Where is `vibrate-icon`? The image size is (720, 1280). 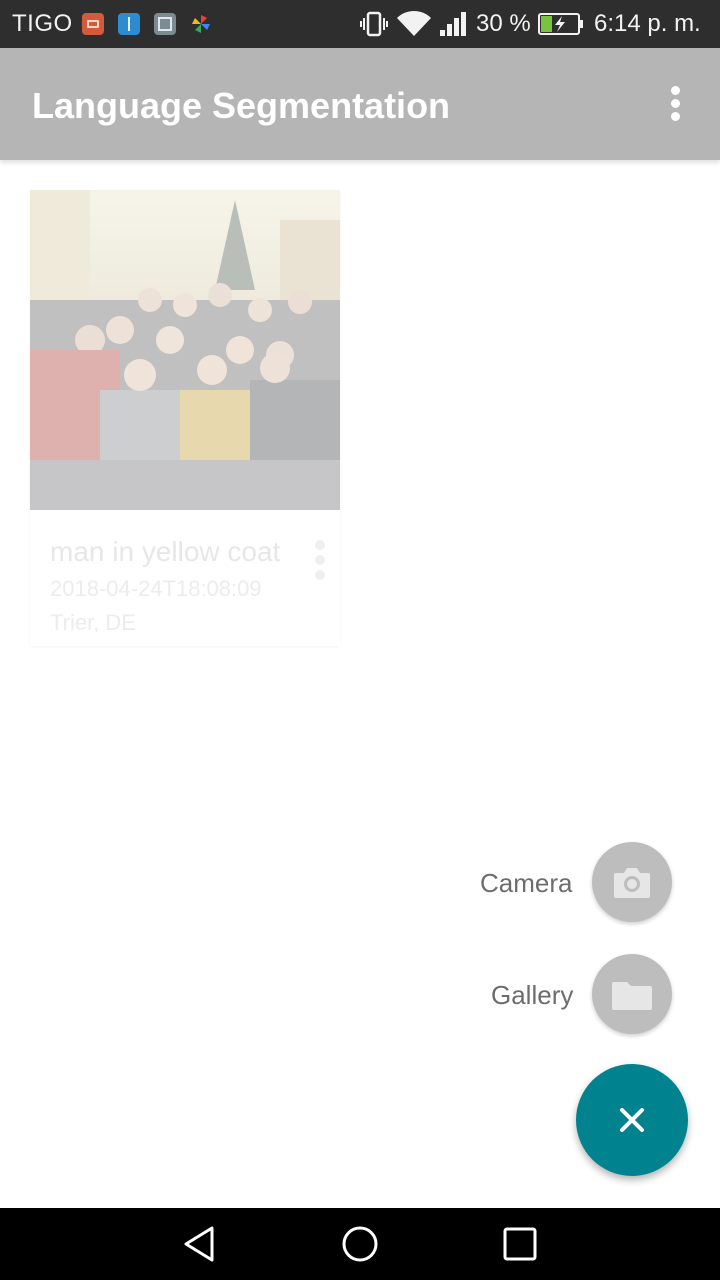
vibrate-icon is located at coordinates (374, 24).